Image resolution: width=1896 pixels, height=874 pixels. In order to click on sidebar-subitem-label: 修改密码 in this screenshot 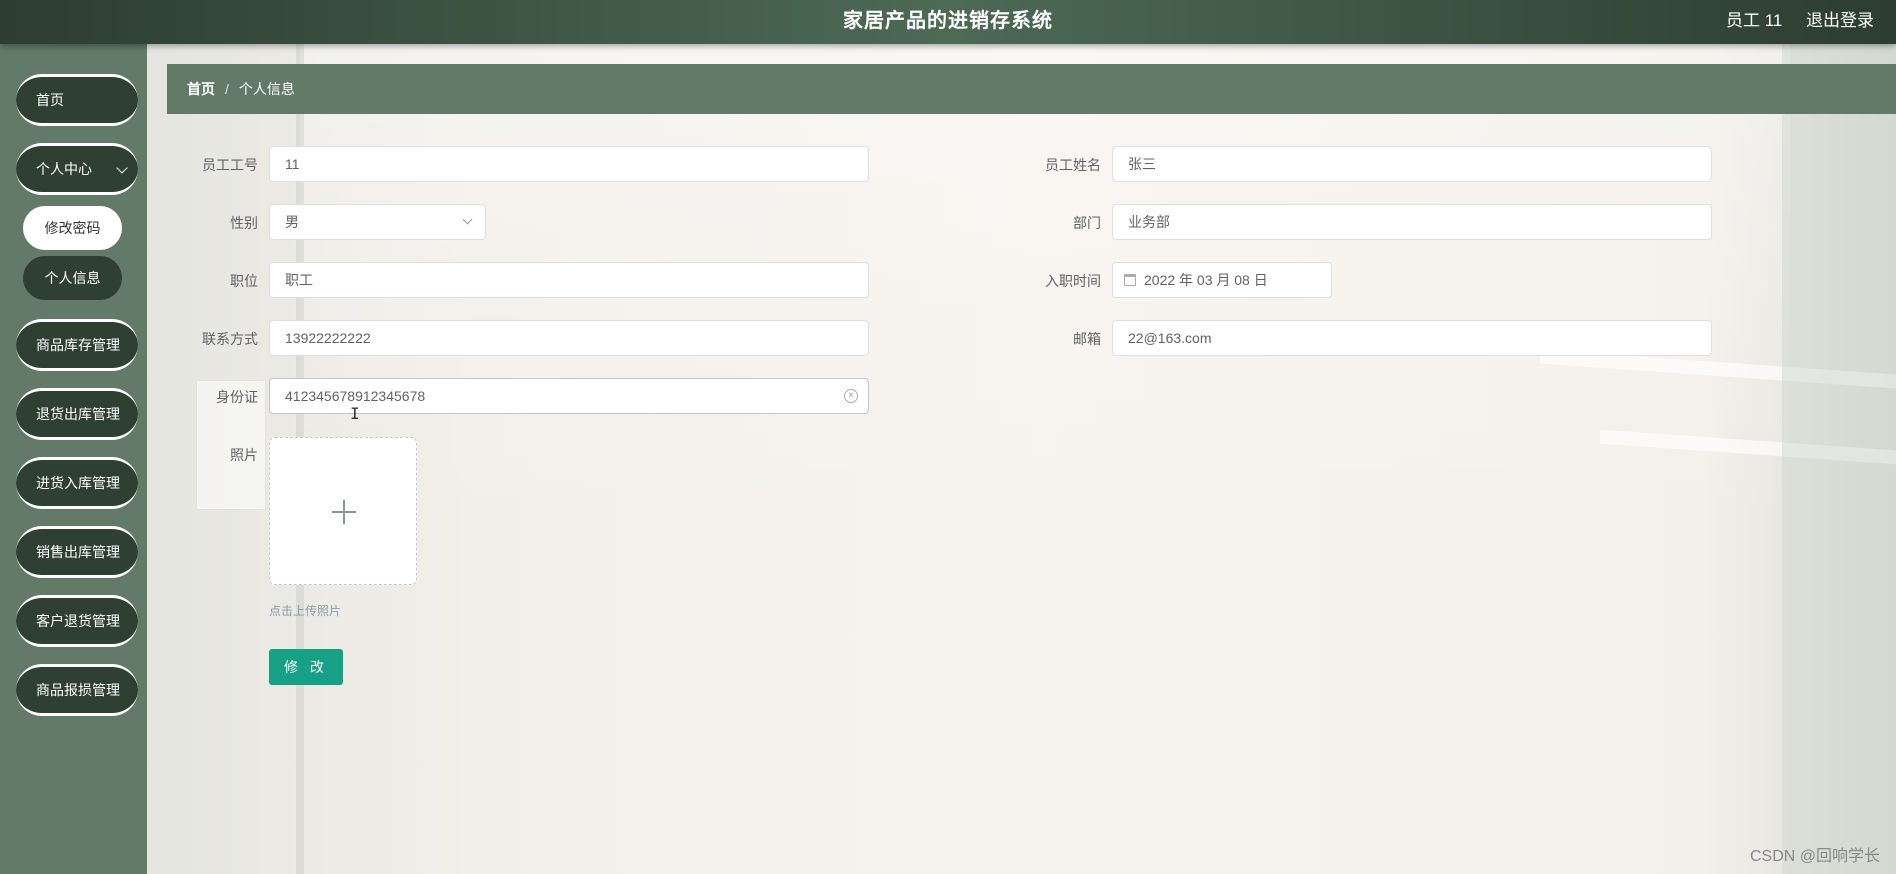, I will do `click(72, 228)`.